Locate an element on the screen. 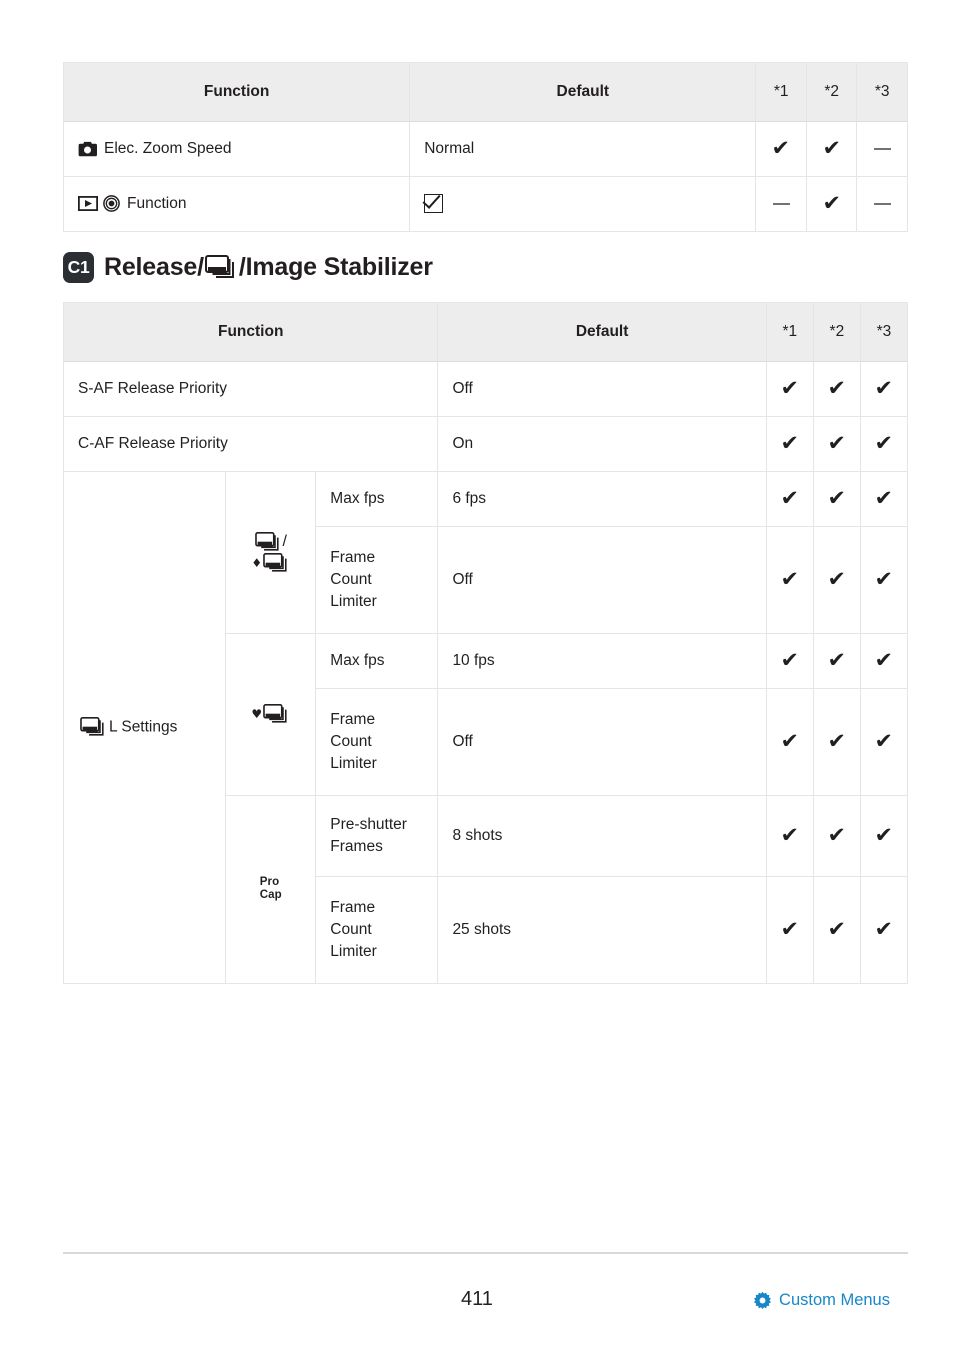 Image resolution: width=954 pixels, height=1354 pixels. function-cell: C-AF Release Priority is located at coordinates (250, 444).